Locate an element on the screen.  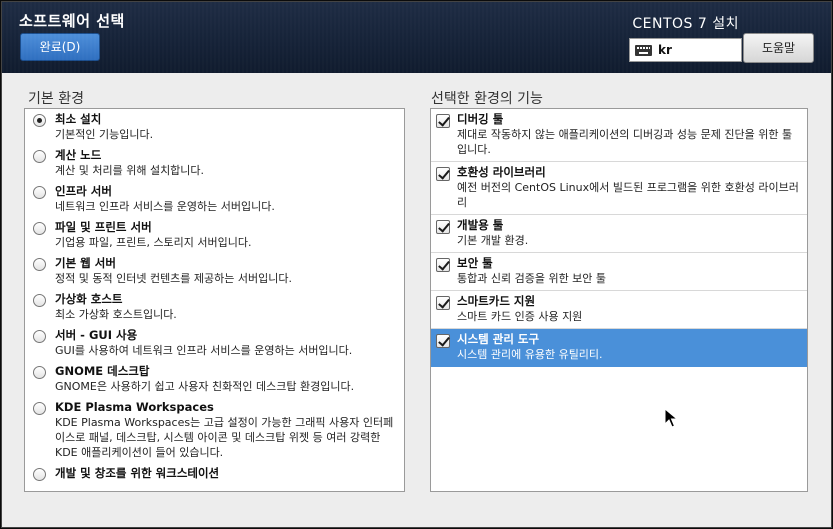
addon-name: 시스템 관리 도구 is located at coordinates (498, 339).